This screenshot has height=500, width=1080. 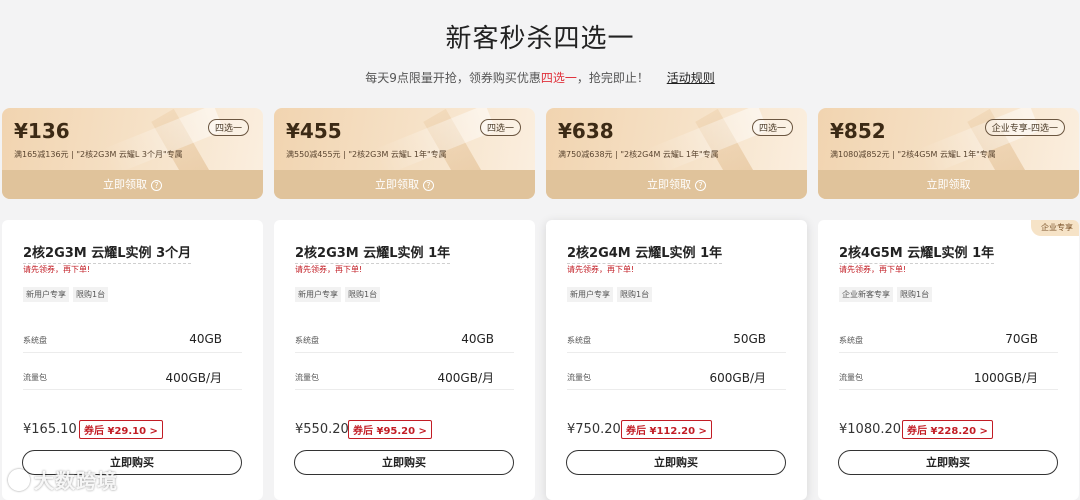 I want to click on spec-row-traffic: 流量包 600GB/月, so click(x=676, y=377).